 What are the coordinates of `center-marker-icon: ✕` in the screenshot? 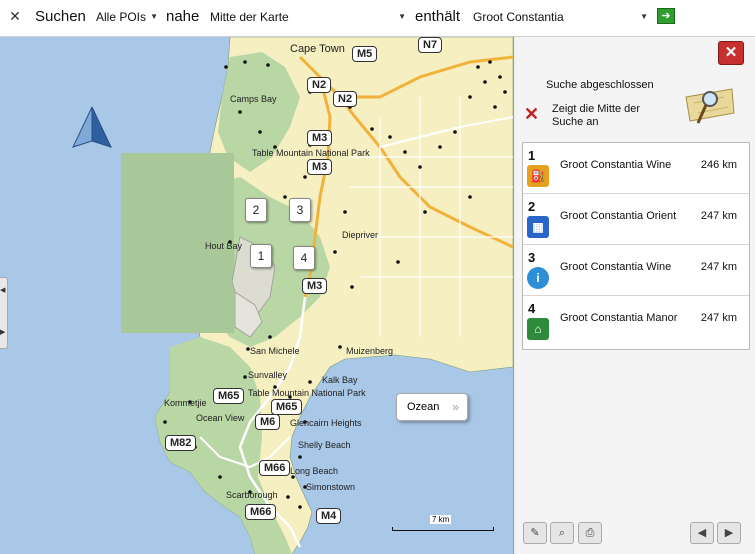 It's located at (532, 114).